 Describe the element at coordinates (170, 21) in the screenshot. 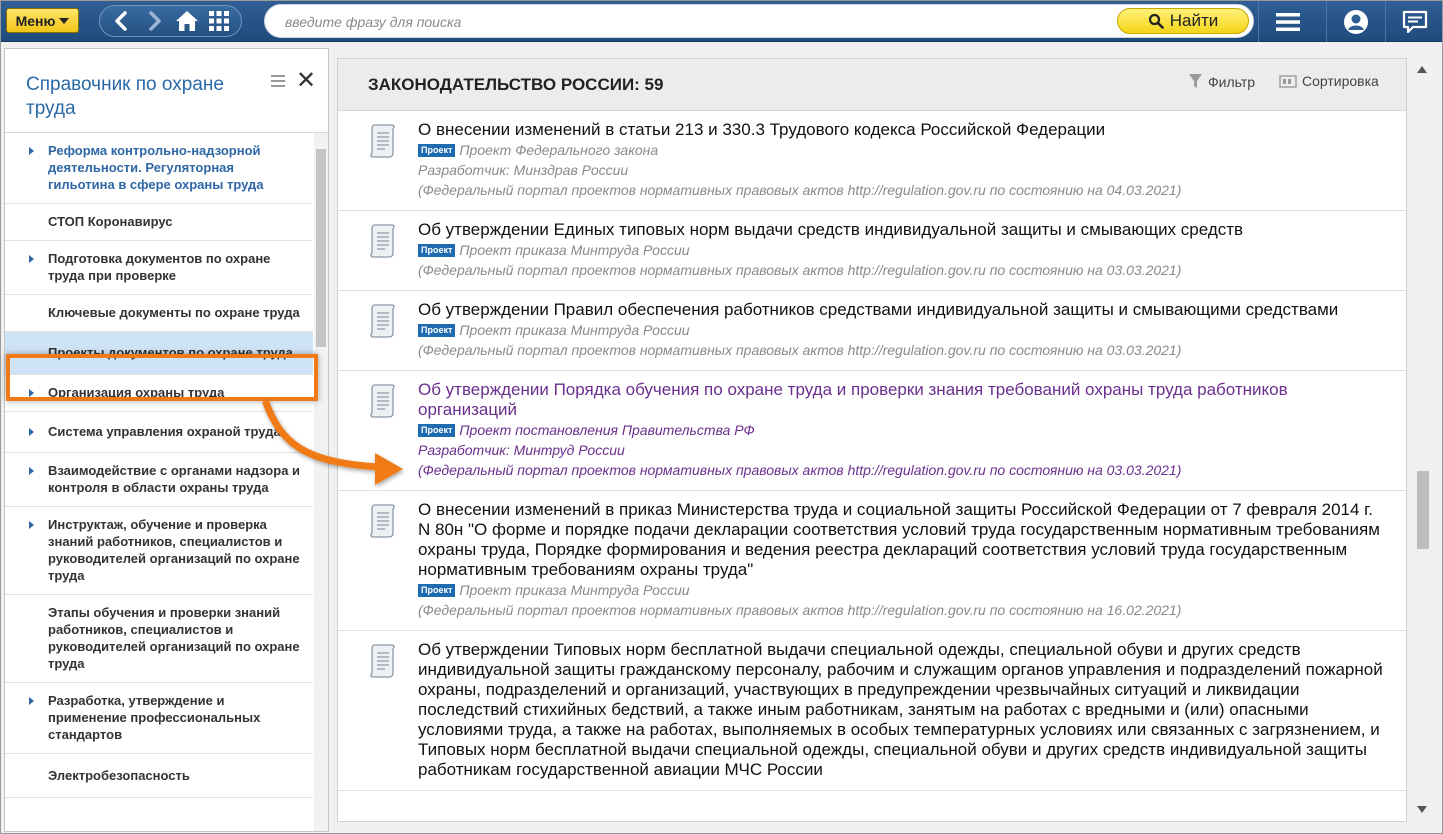

I see `navigation-group` at that location.